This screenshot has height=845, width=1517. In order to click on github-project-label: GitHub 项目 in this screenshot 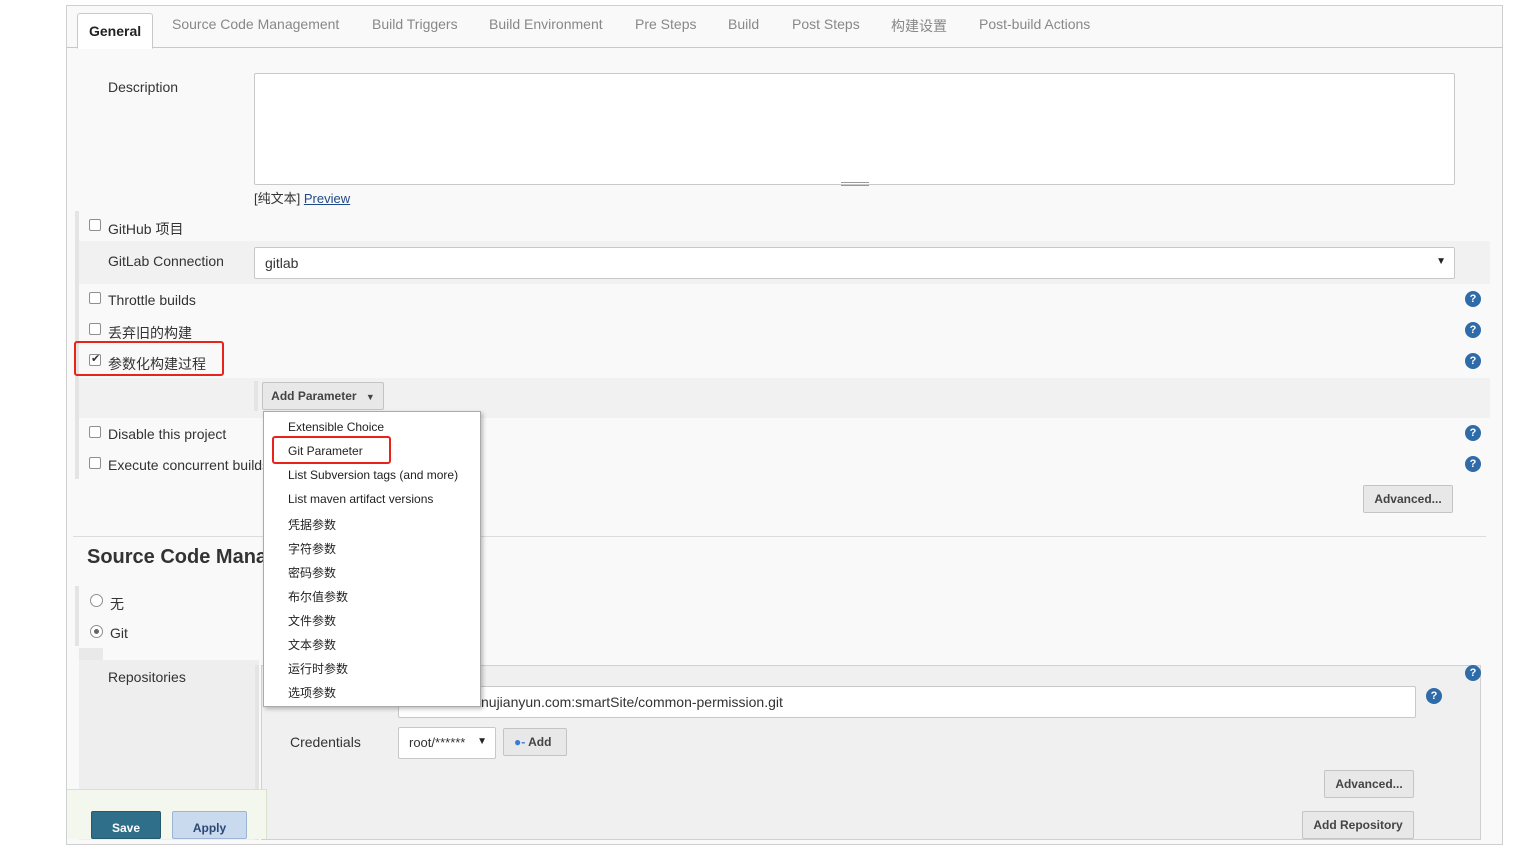, I will do `click(146, 229)`.